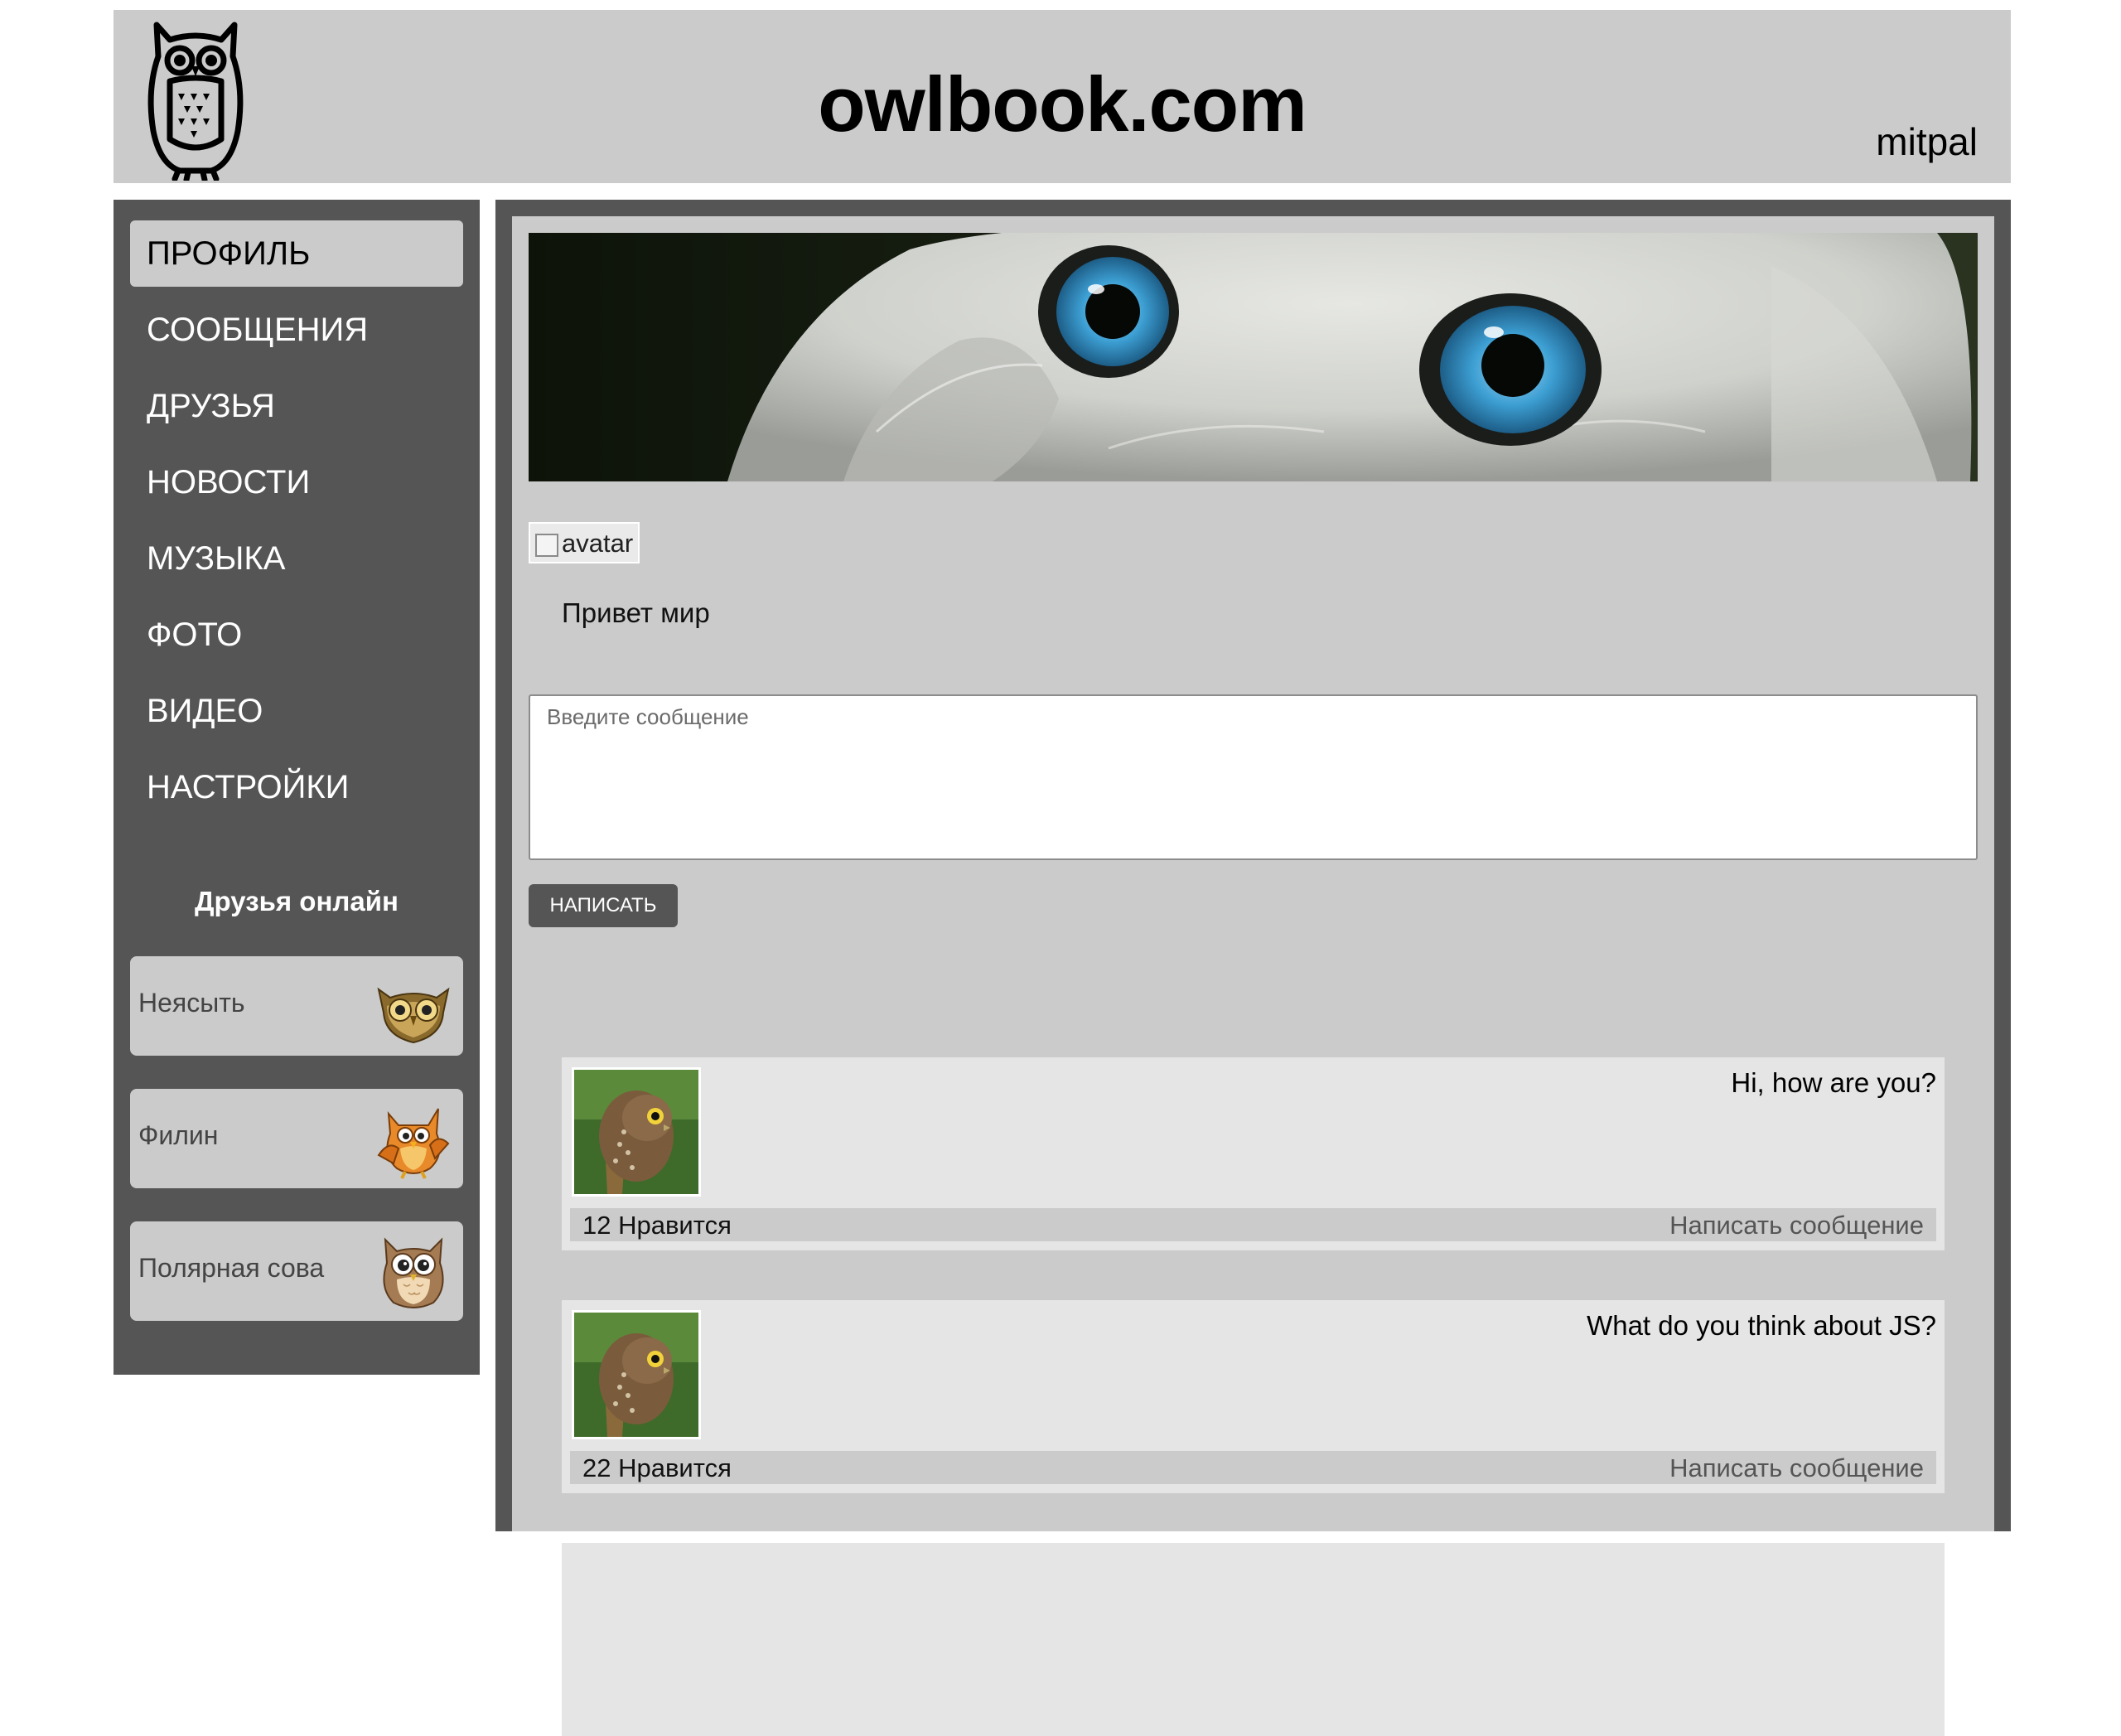 This screenshot has width=2121, height=1736. I want to click on post-footer: 12 Нравится Написать сообщение, so click(1253, 1224).